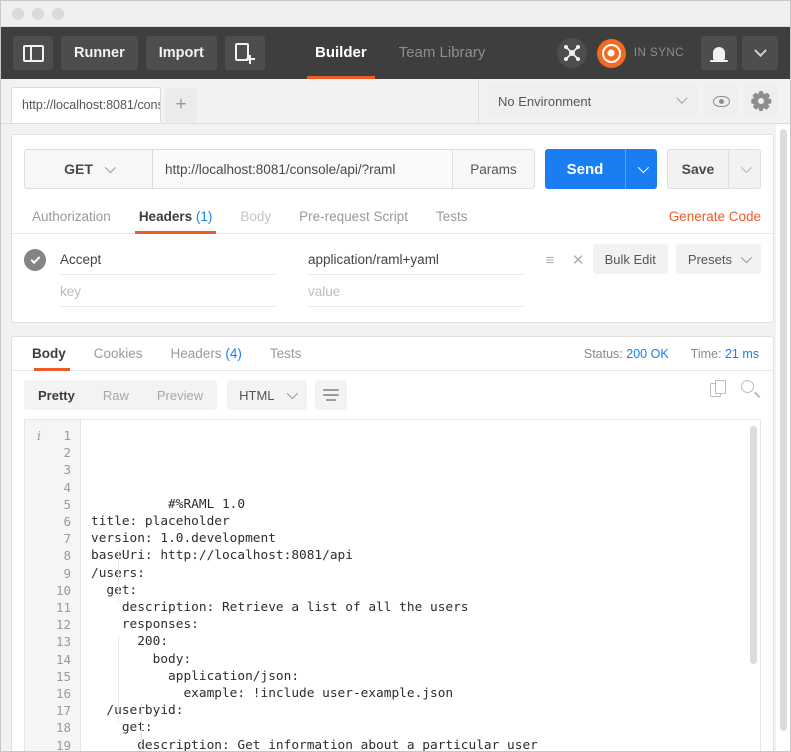 This screenshot has height=752, width=791. What do you see at coordinates (302, 169) in the screenshot?
I see `request-url-input: http://localhost:8081/console/api/?raml` at bounding box center [302, 169].